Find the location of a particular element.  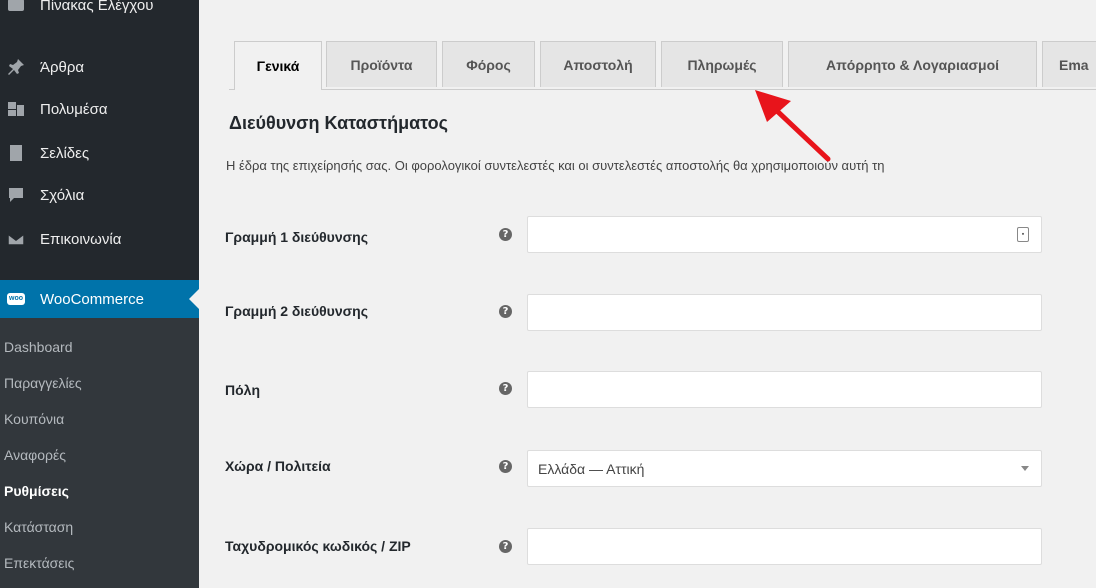

sidebar-item-label: Σελίδες is located at coordinates (65, 153).